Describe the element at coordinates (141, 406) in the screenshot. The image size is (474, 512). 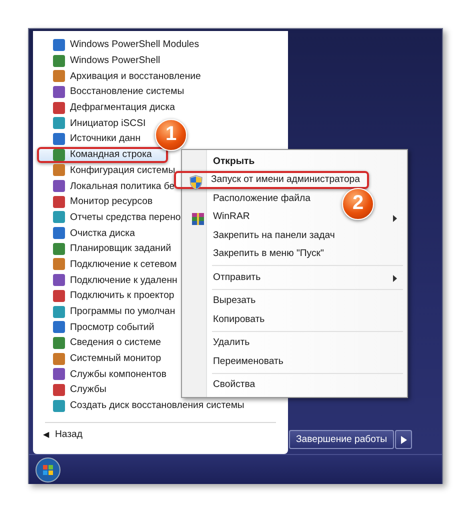
I see `program-item: Создать диск восстановления системы` at that location.